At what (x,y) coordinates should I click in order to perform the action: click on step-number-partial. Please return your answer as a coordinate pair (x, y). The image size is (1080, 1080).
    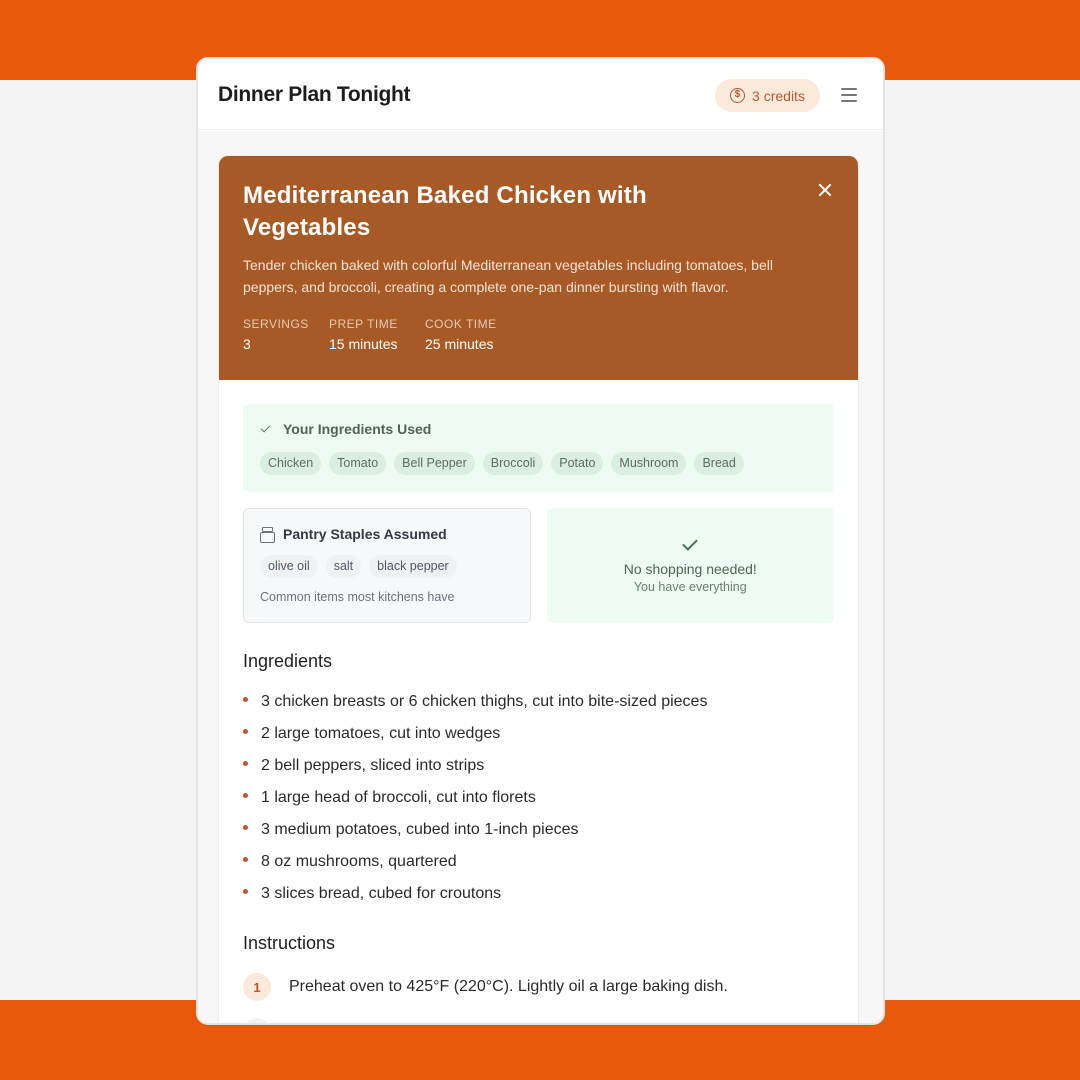
    Looking at the image, I should click on (257, 1020).